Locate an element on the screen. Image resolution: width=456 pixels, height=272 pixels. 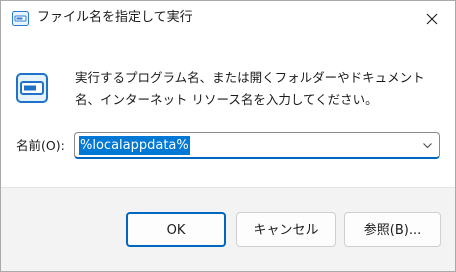
window-title: ファイル名を指定して実行 is located at coordinates (115, 17).